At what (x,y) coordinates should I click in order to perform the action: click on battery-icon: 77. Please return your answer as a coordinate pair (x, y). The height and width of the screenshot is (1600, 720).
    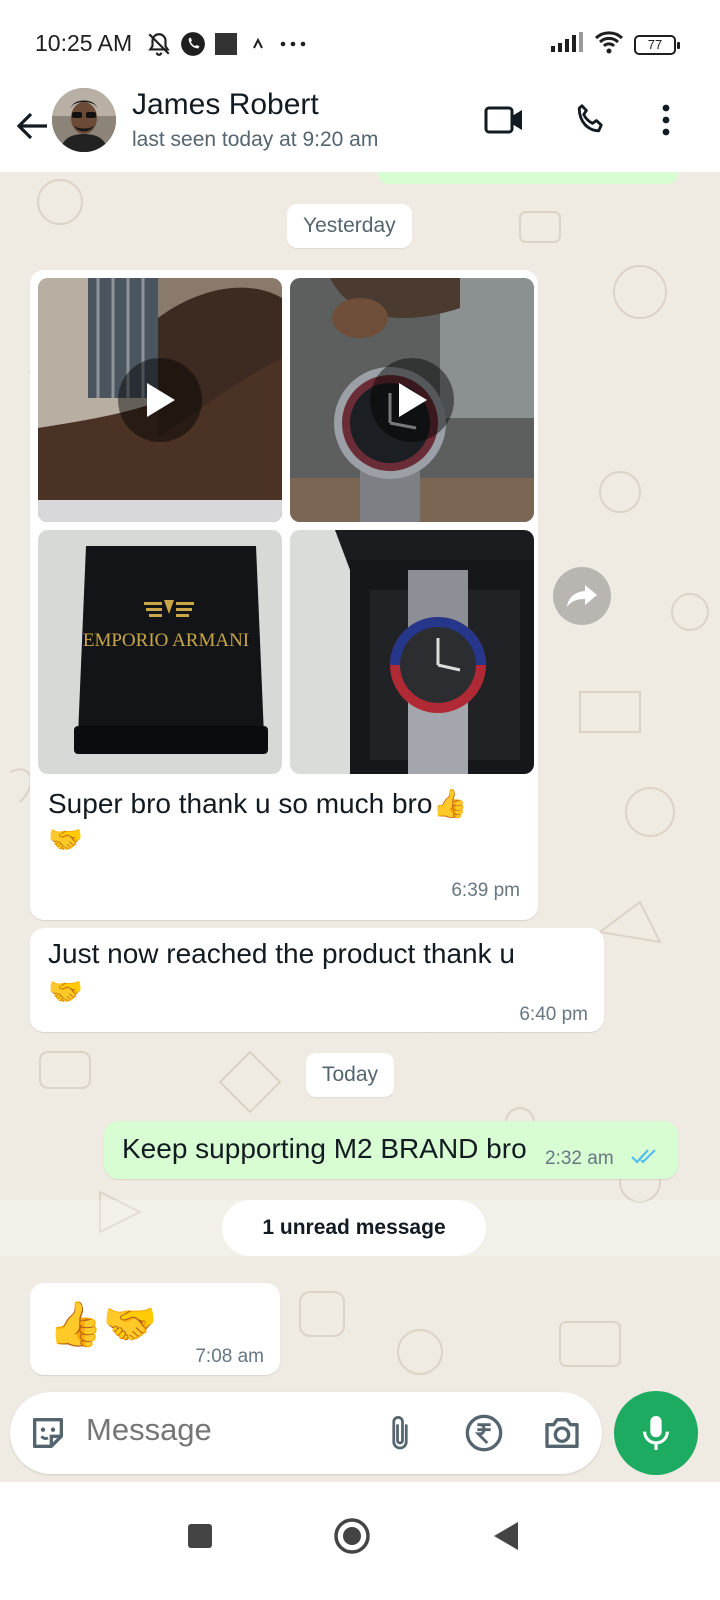
    Looking at the image, I should click on (657, 44).